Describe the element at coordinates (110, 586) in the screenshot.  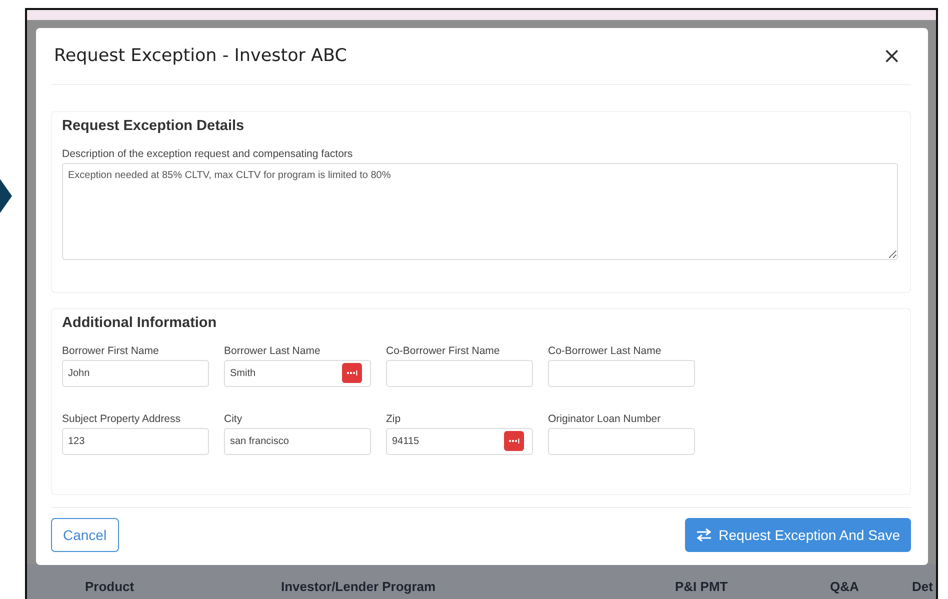
I see `column-header: Product` at that location.